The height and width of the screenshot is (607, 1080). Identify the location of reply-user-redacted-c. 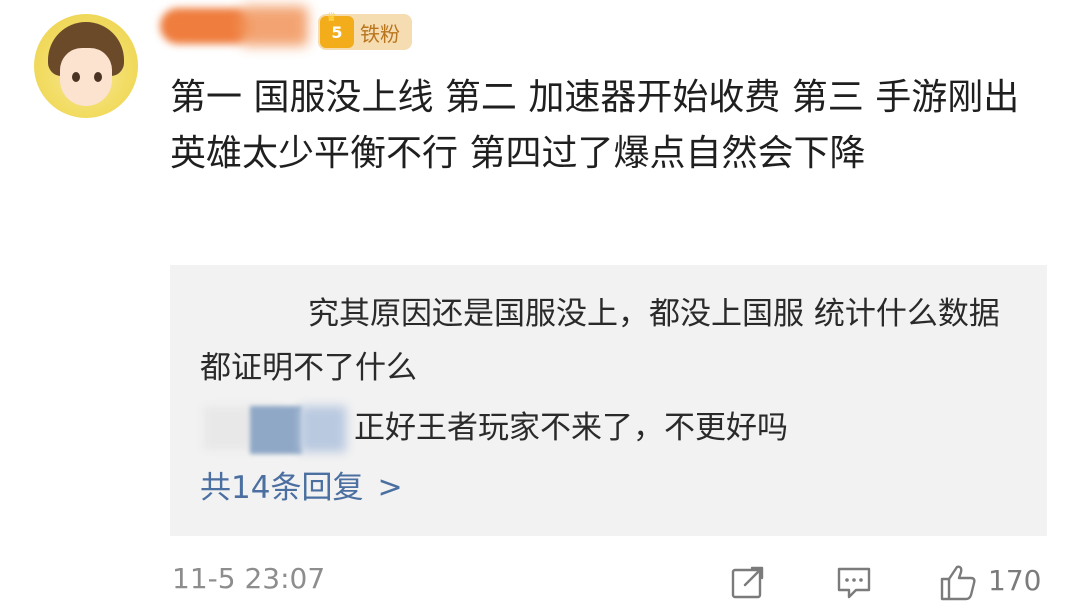
(323, 429).